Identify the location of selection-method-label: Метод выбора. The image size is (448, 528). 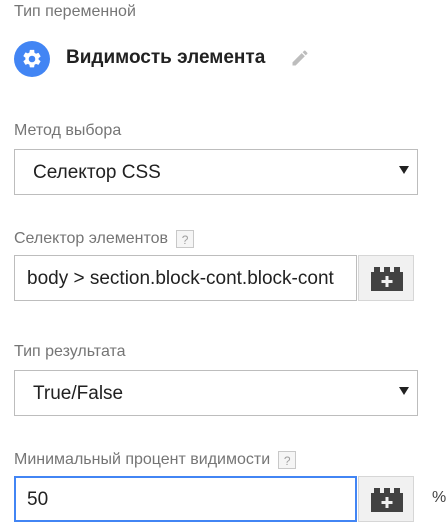
(68, 130).